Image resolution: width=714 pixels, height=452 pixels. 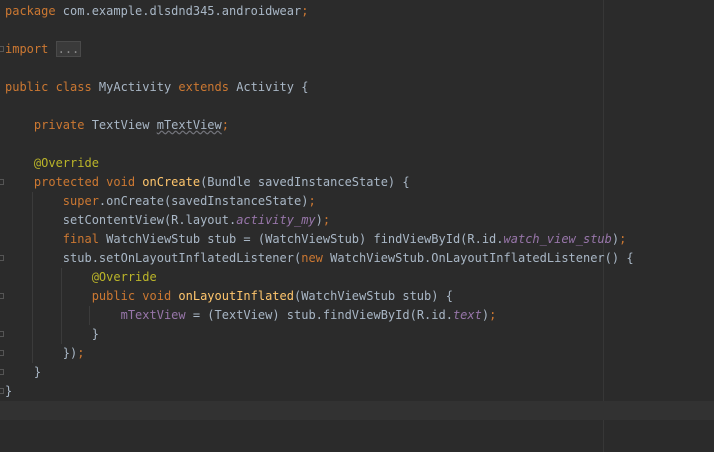 I want to click on code-line: setContentView(R.layout.activity_my);, so click(x=357, y=220).